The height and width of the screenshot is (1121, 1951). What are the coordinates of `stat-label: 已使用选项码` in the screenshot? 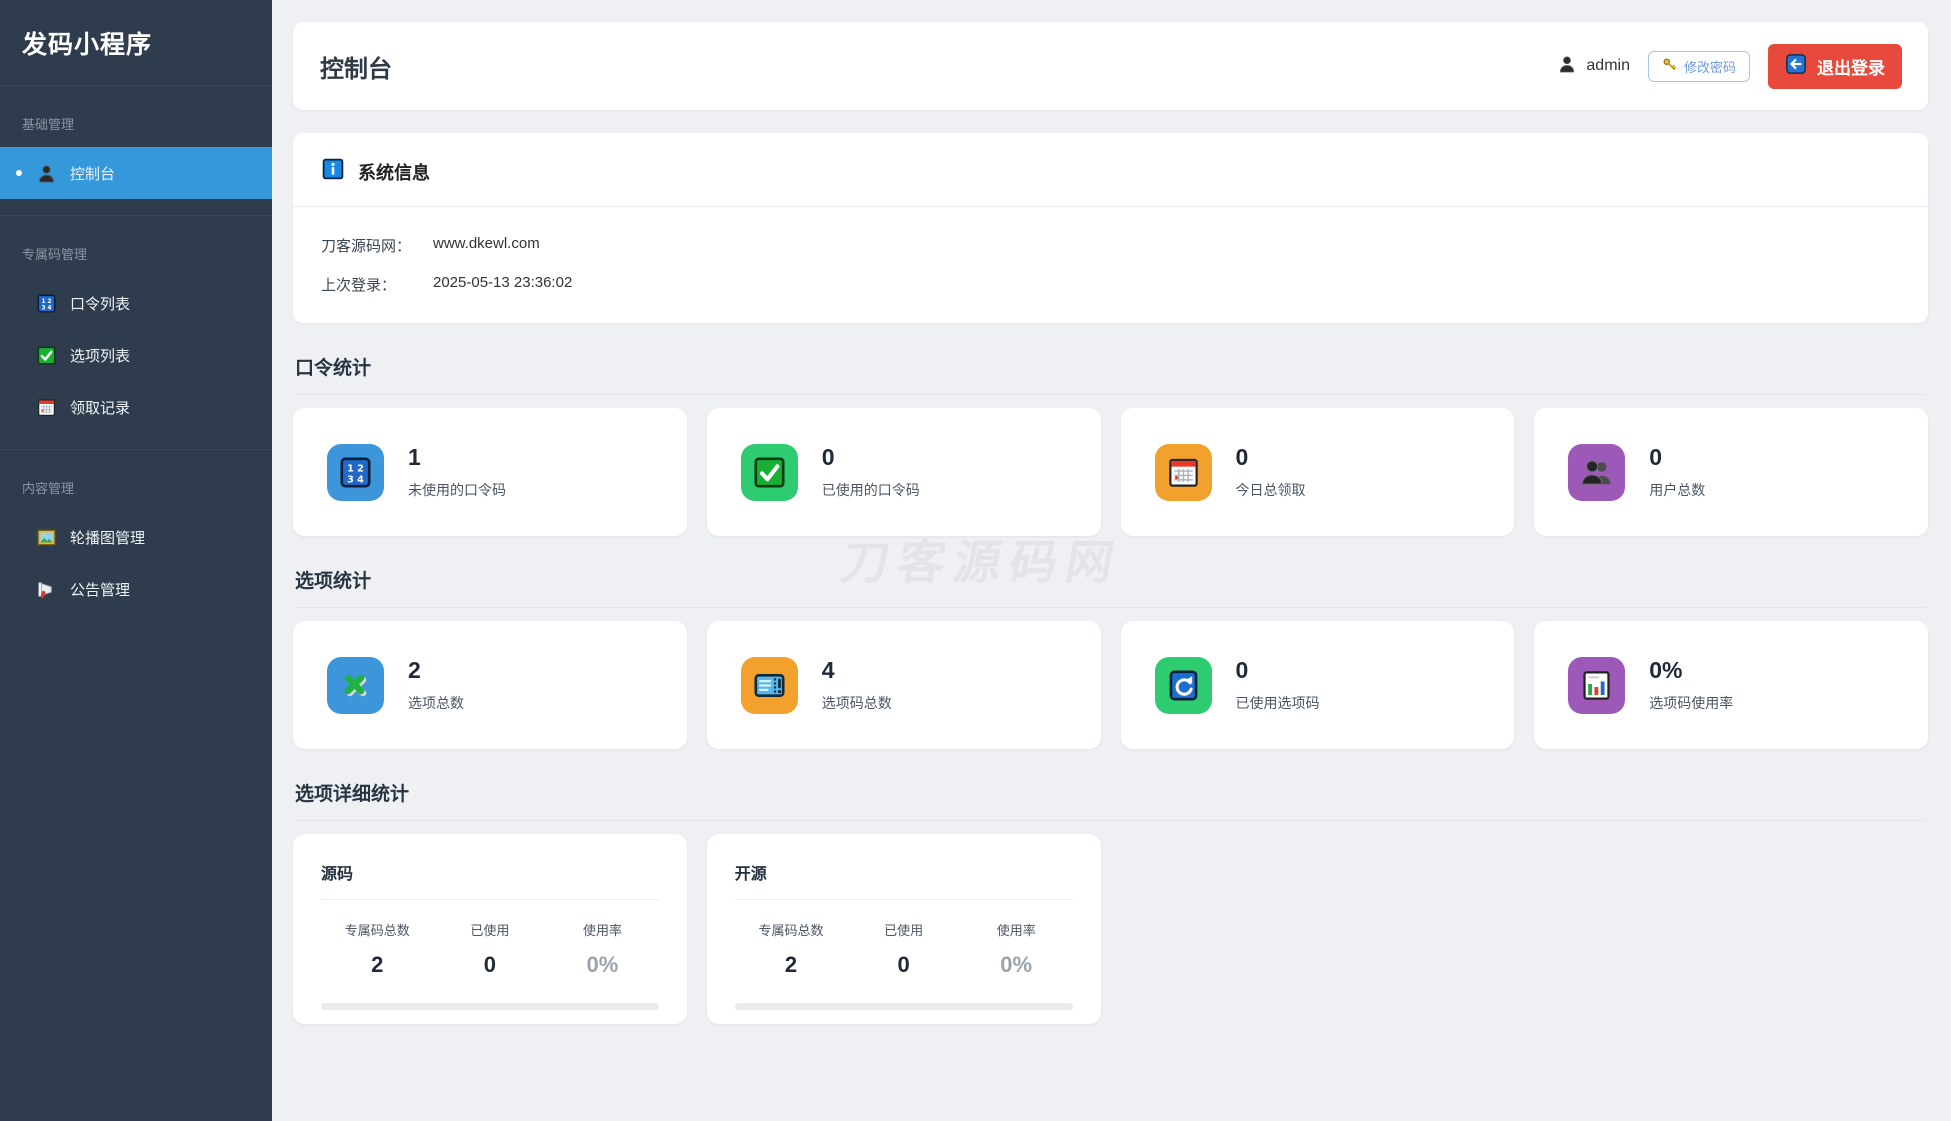 It's located at (1277, 703).